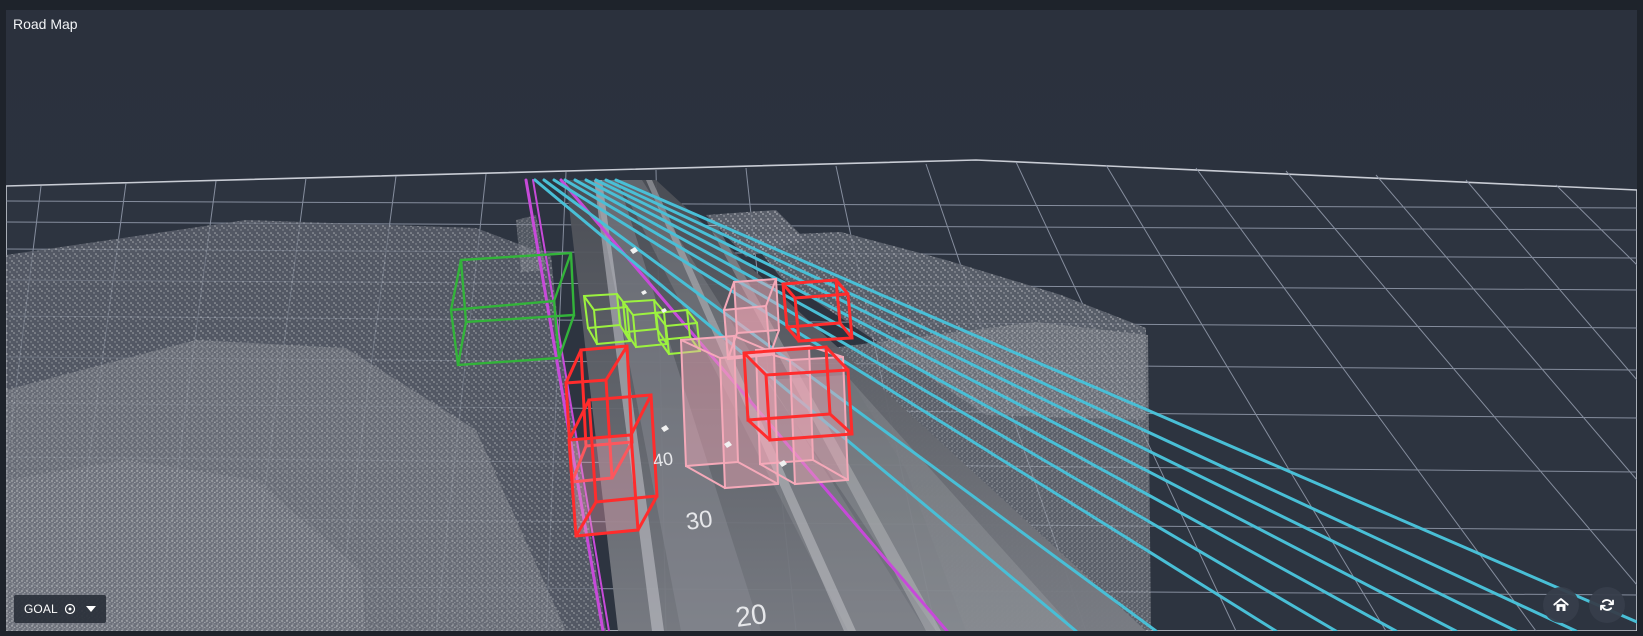  What do you see at coordinates (60, 609) in the screenshot?
I see `goal-dropdown: GOAL` at bounding box center [60, 609].